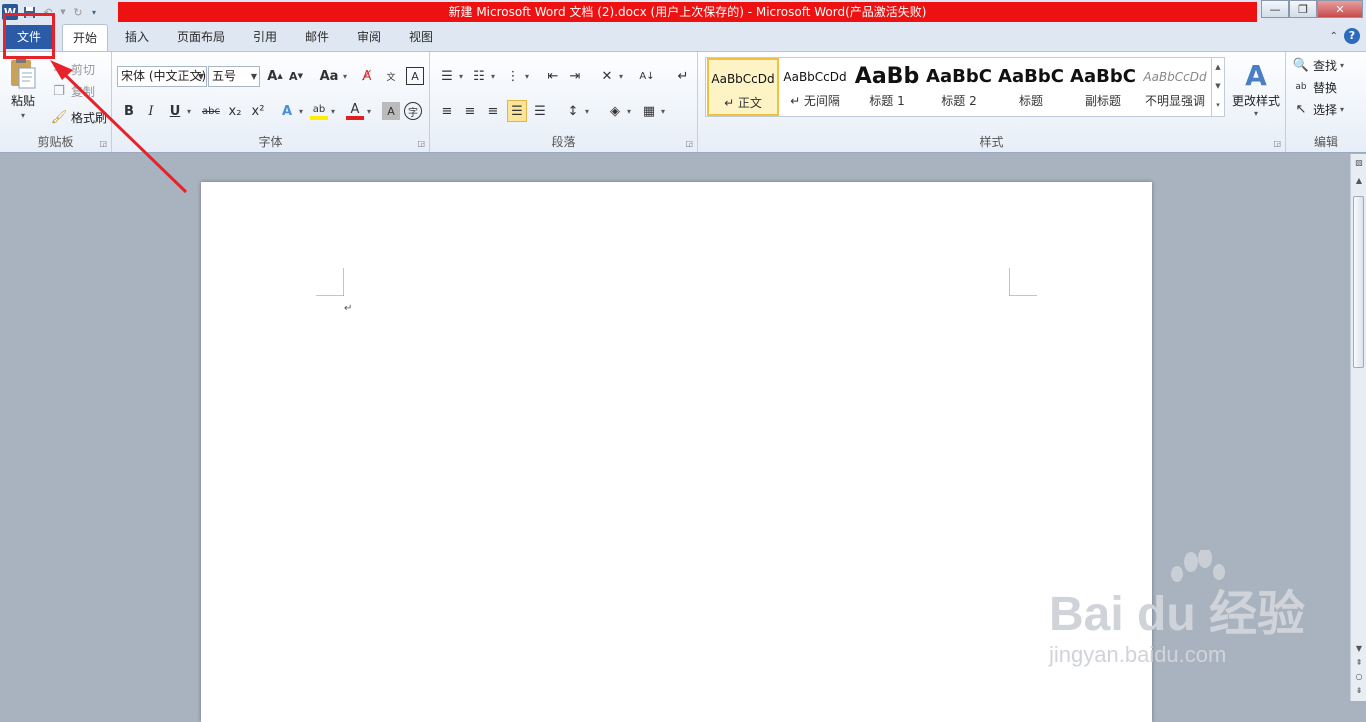 This screenshot has width=1366, height=722. I want to click on watermark-brand: Bai du 经验, so click(1177, 614).